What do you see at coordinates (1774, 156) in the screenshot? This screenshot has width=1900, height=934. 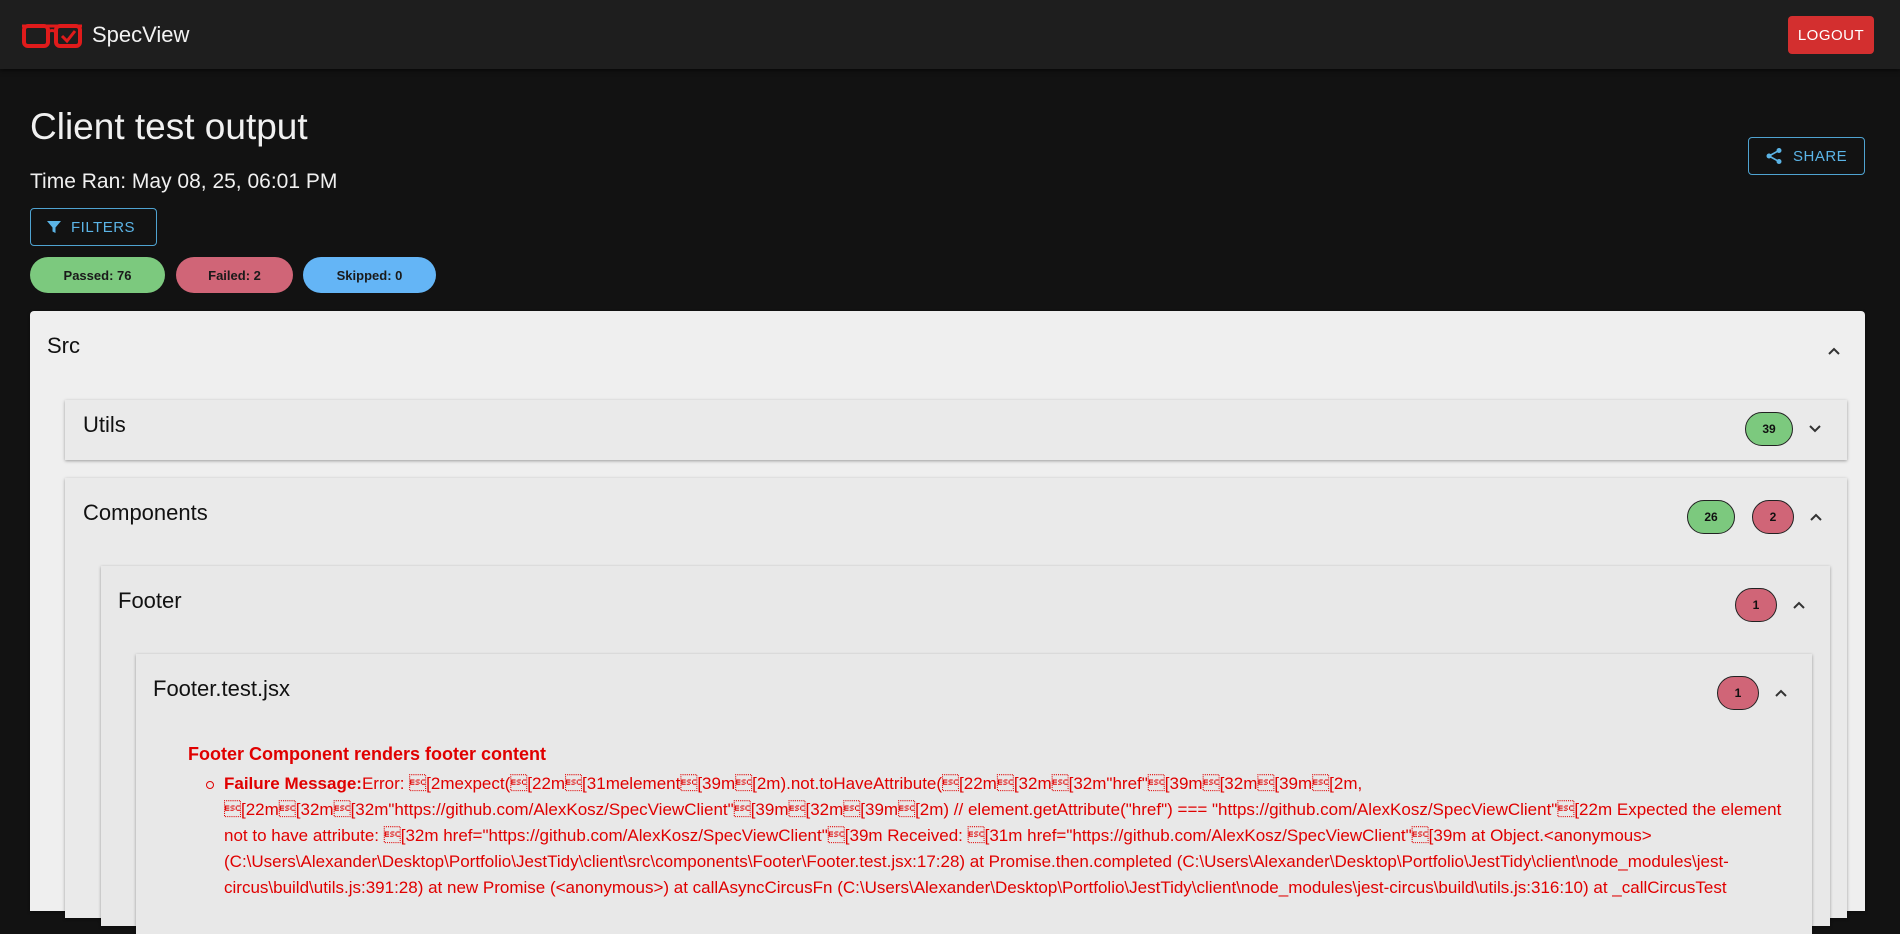 I see `share-icon` at bounding box center [1774, 156].